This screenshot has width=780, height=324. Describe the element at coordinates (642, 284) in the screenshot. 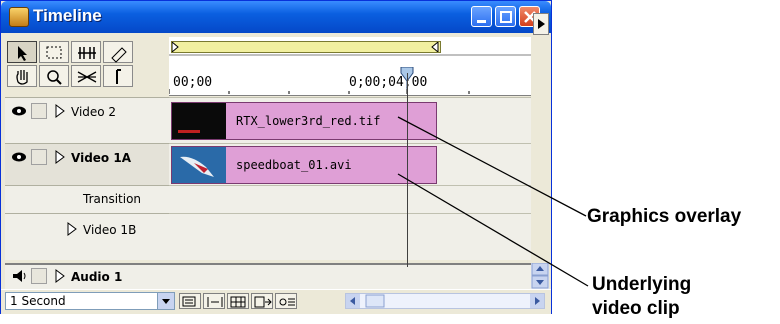

I see `callout-underlying-line1: Underlying` at that location.